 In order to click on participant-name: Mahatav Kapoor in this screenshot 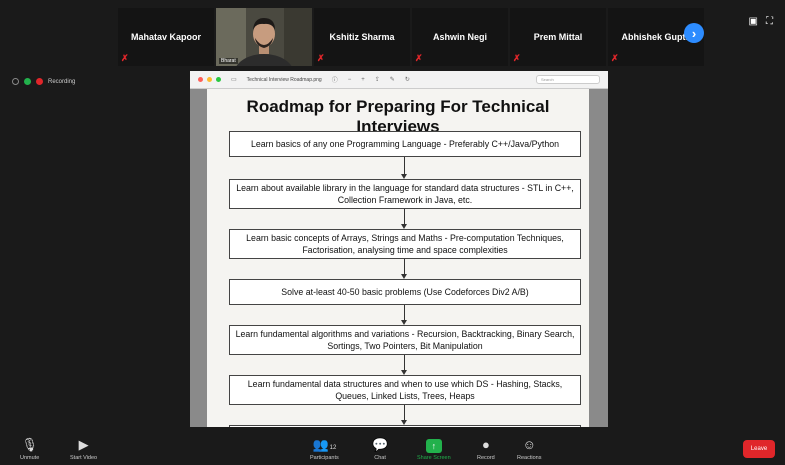, I will do `click(165, 37)`.